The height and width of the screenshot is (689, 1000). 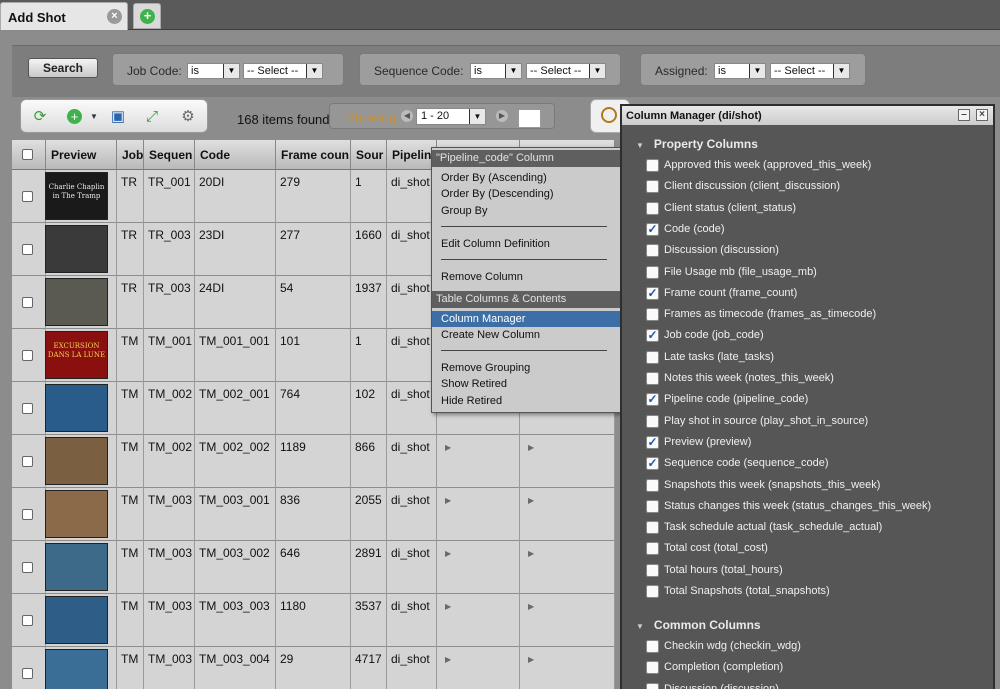 What do you see at coordinates (313, 620) in the screenshot?
I see `table-row: TM TM_003 TM_003_003 1180 3537 di_shot ▶ ▶` at bounding box center [313, 620].